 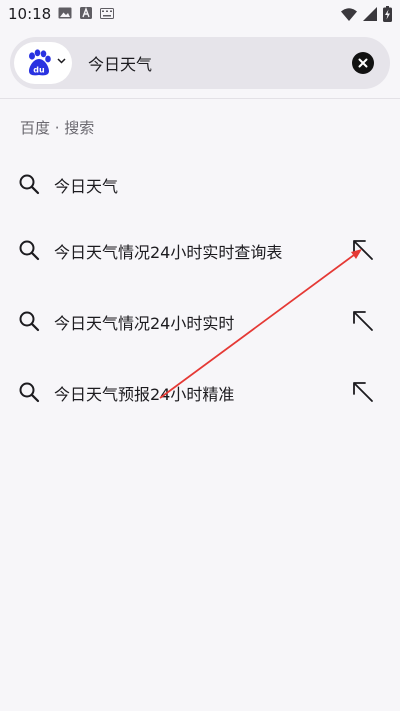 What do you see at coordinates (200, 63) in the screenshot?
I see `search-bar: du 今日天气` at bounding box center [200, 63].